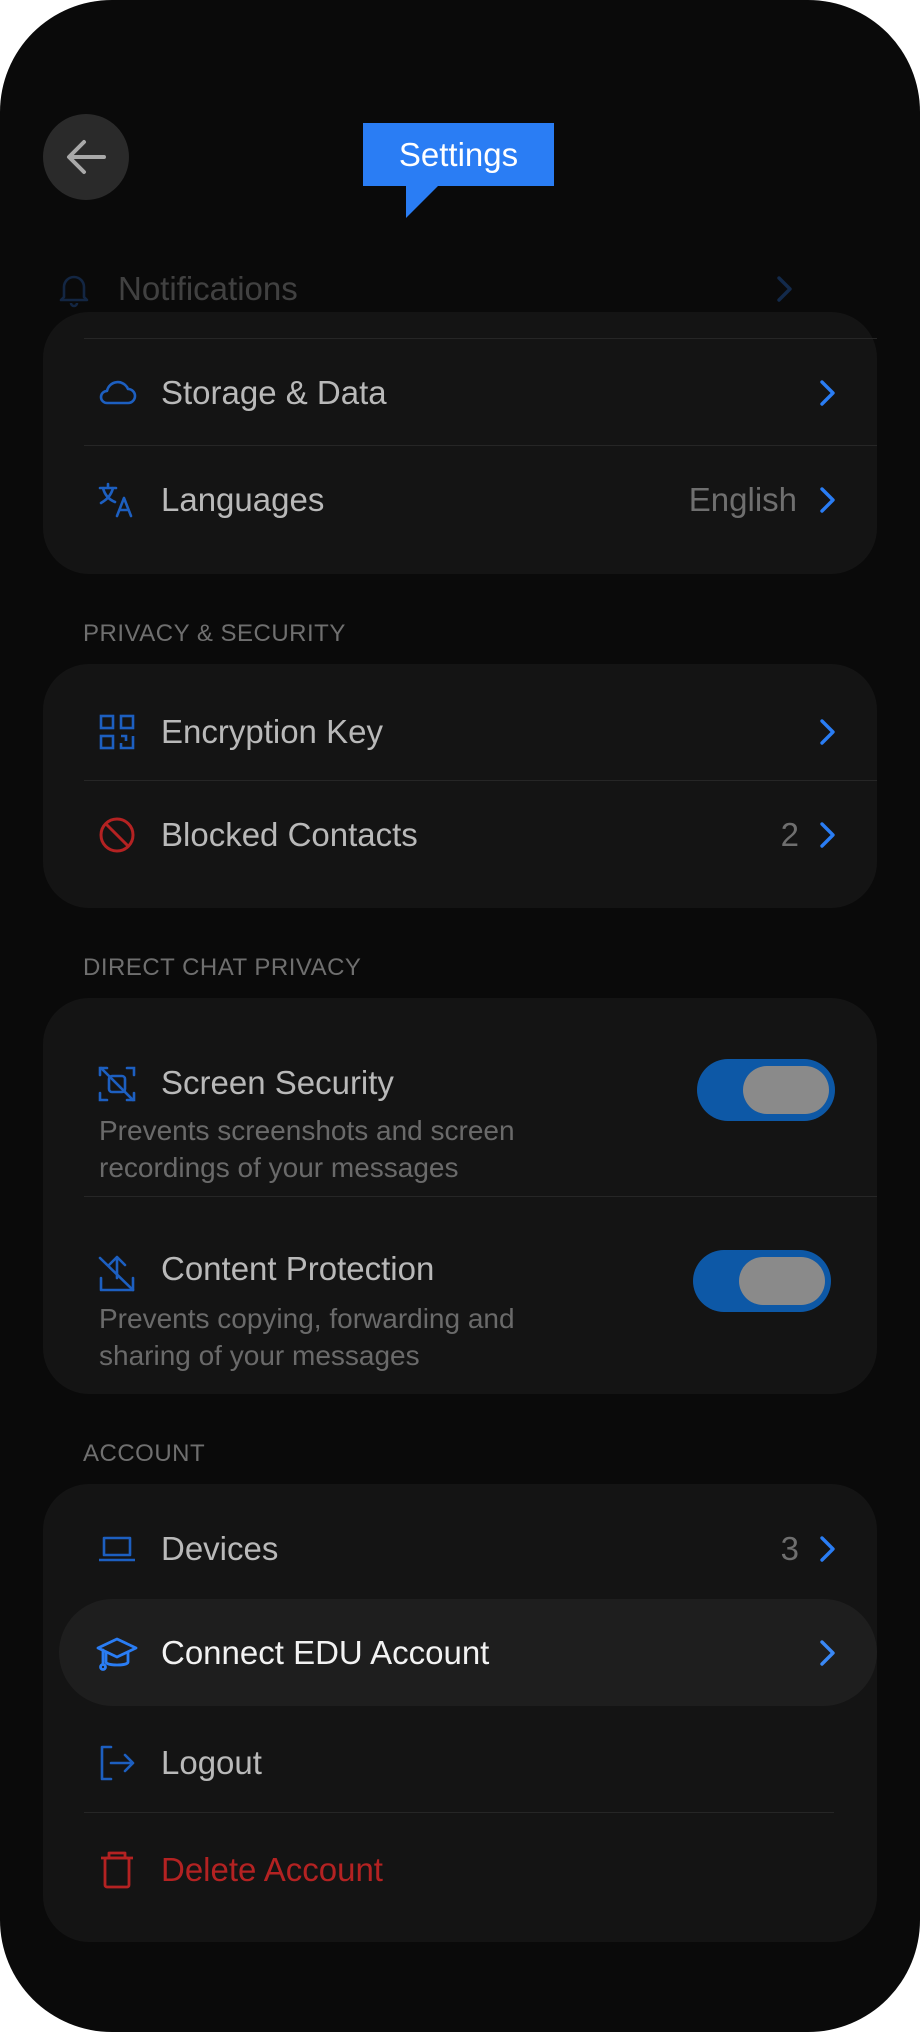 This screenshot has height=2032, width=920. I want to click on trash-icon, so click(117, 1870).